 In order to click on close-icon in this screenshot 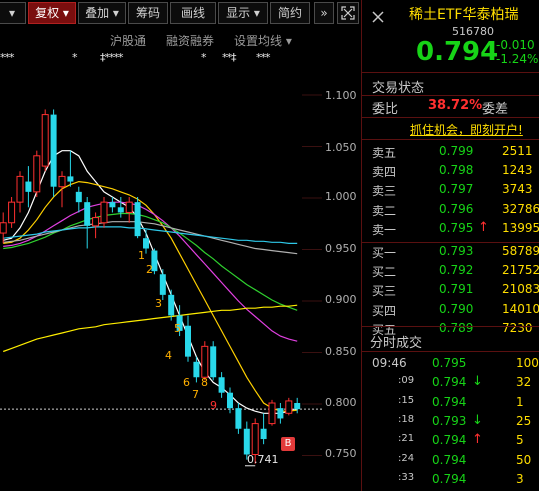, I will do `click(378, 17)`.